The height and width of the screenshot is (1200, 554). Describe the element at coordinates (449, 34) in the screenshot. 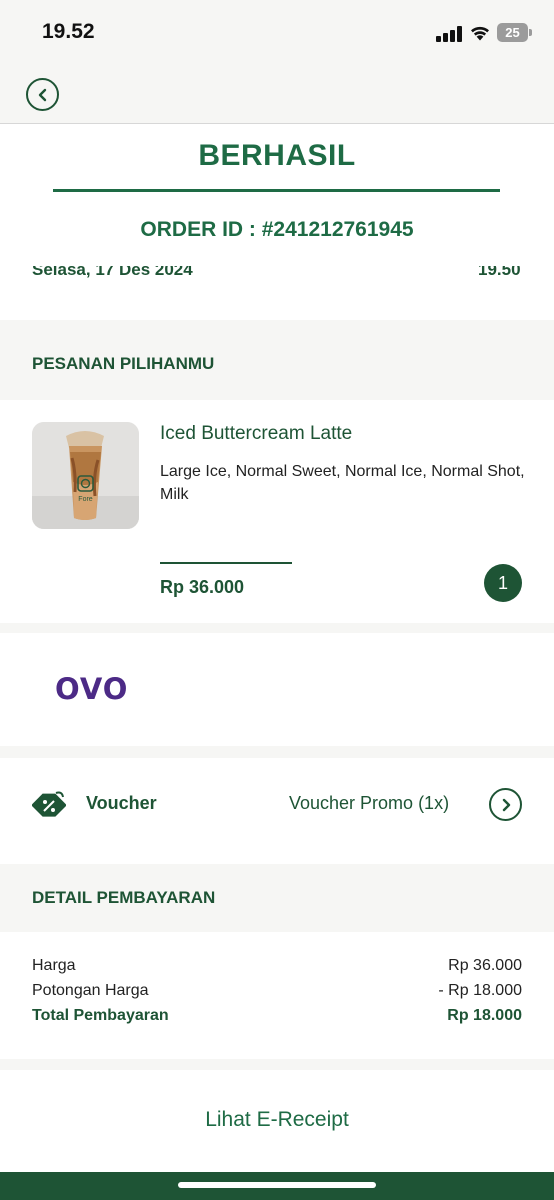

I see `cellular-signal-icon` at that location.